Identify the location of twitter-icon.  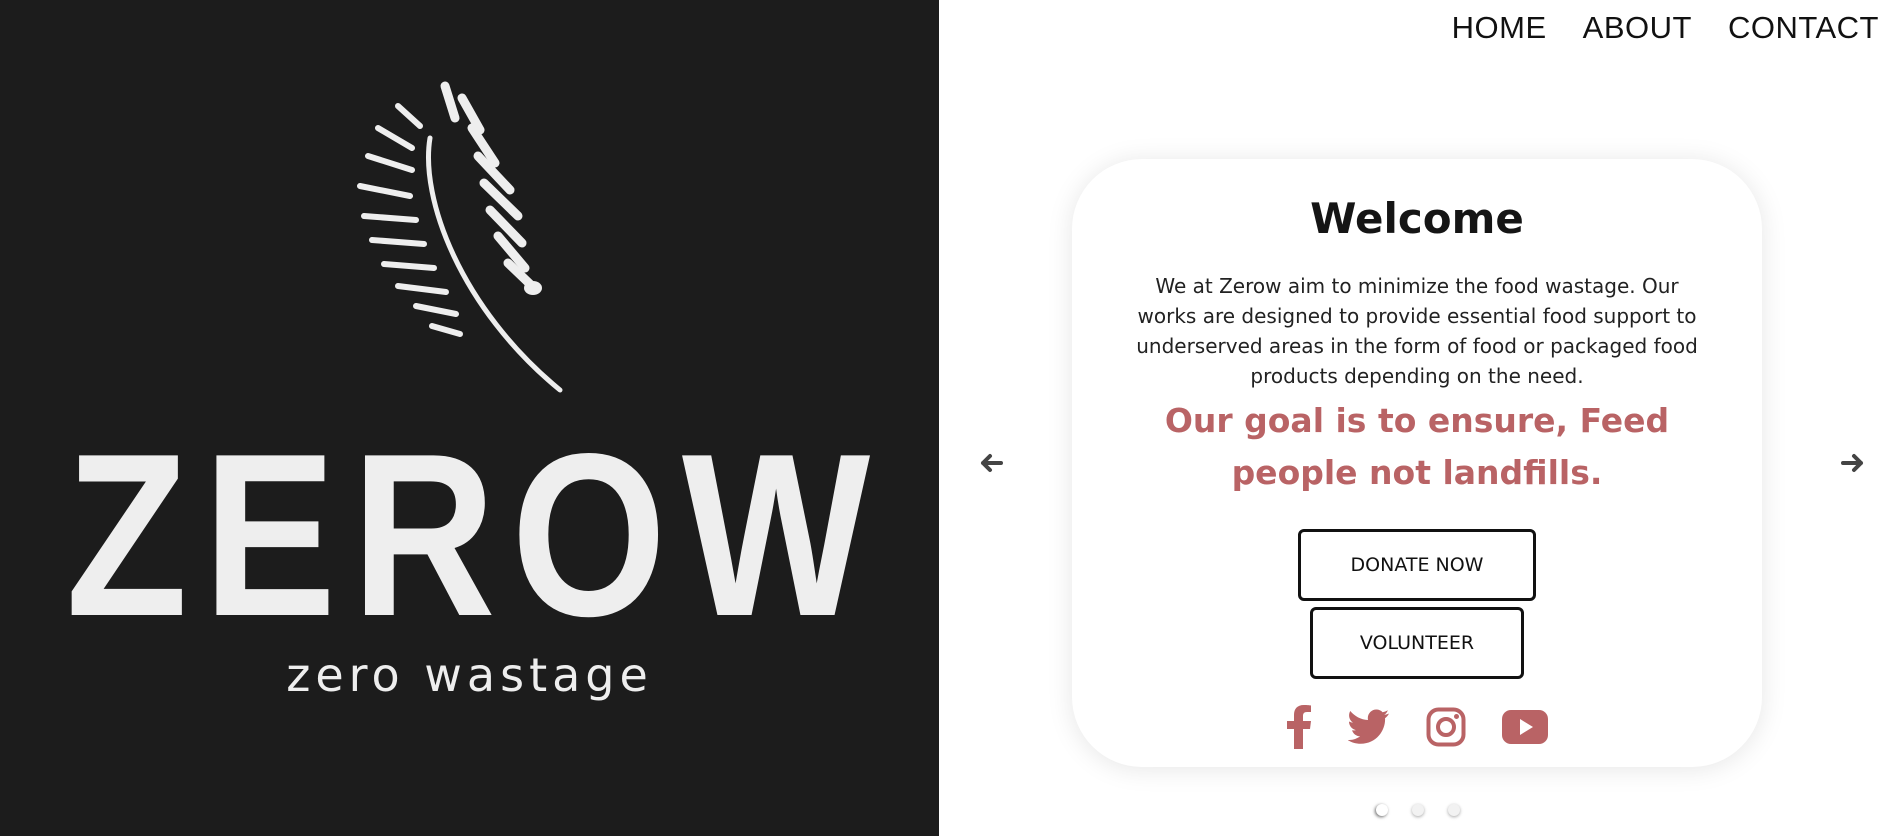
(1369, 727).